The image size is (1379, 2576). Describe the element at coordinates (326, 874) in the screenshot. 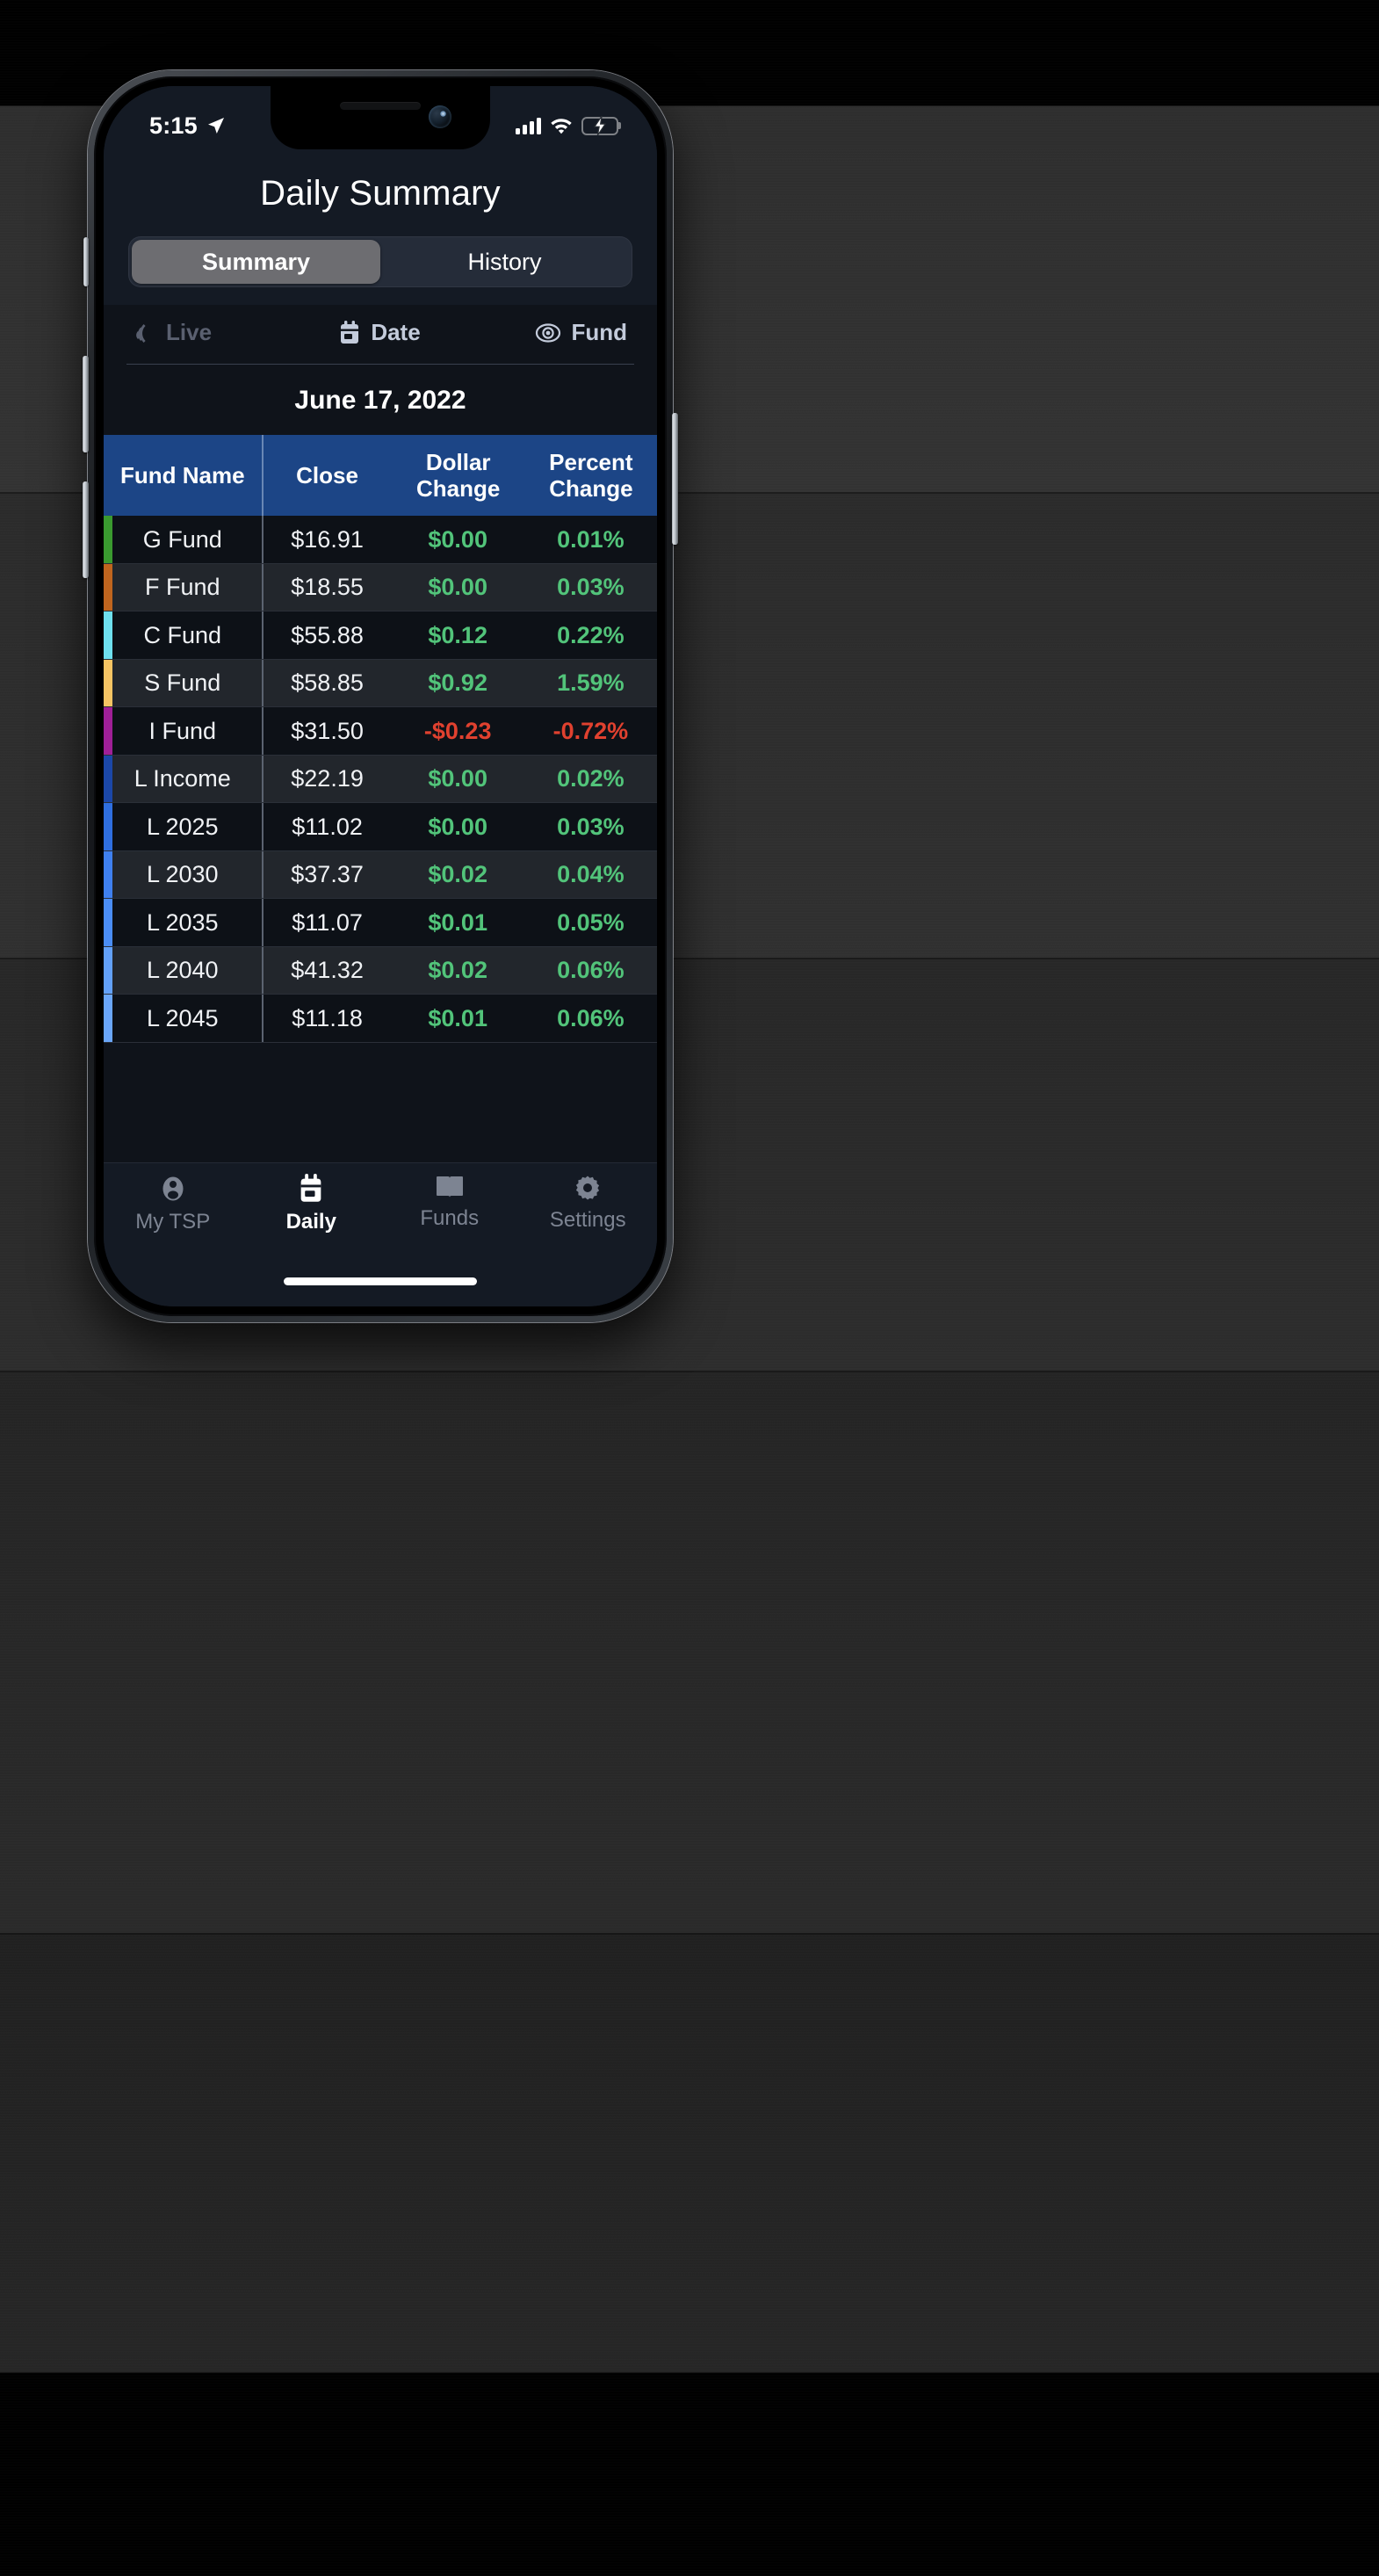

I see `cell-close: $37.37` at that location.